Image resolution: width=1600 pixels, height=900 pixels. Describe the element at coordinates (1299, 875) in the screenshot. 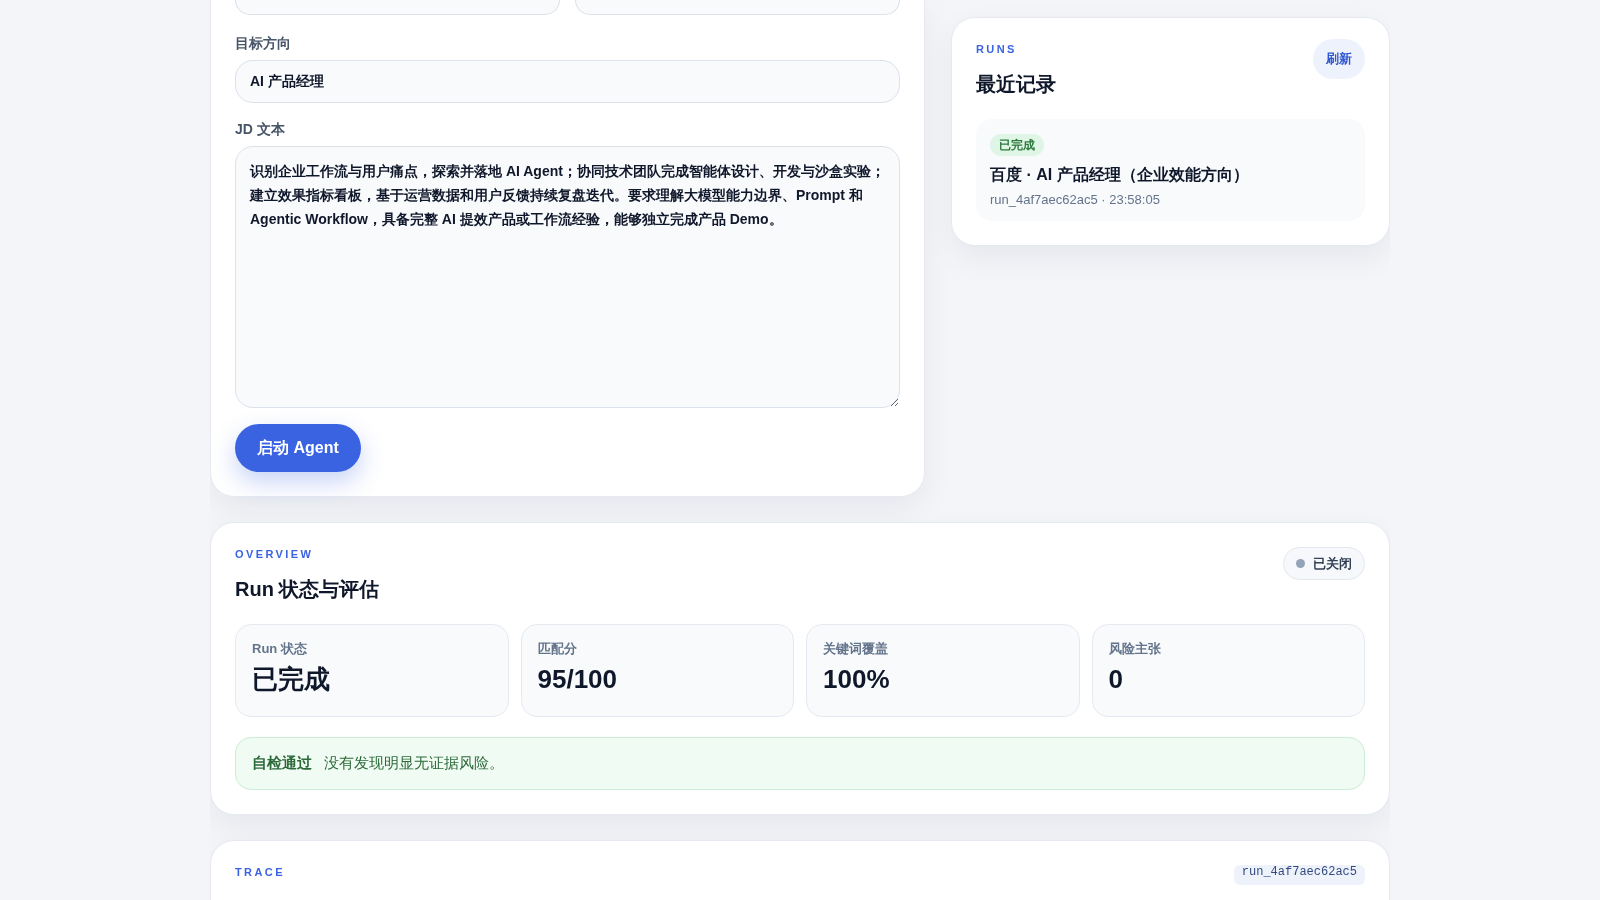

I see `run-id-chip: run_4af7aec62ac5` at that location.